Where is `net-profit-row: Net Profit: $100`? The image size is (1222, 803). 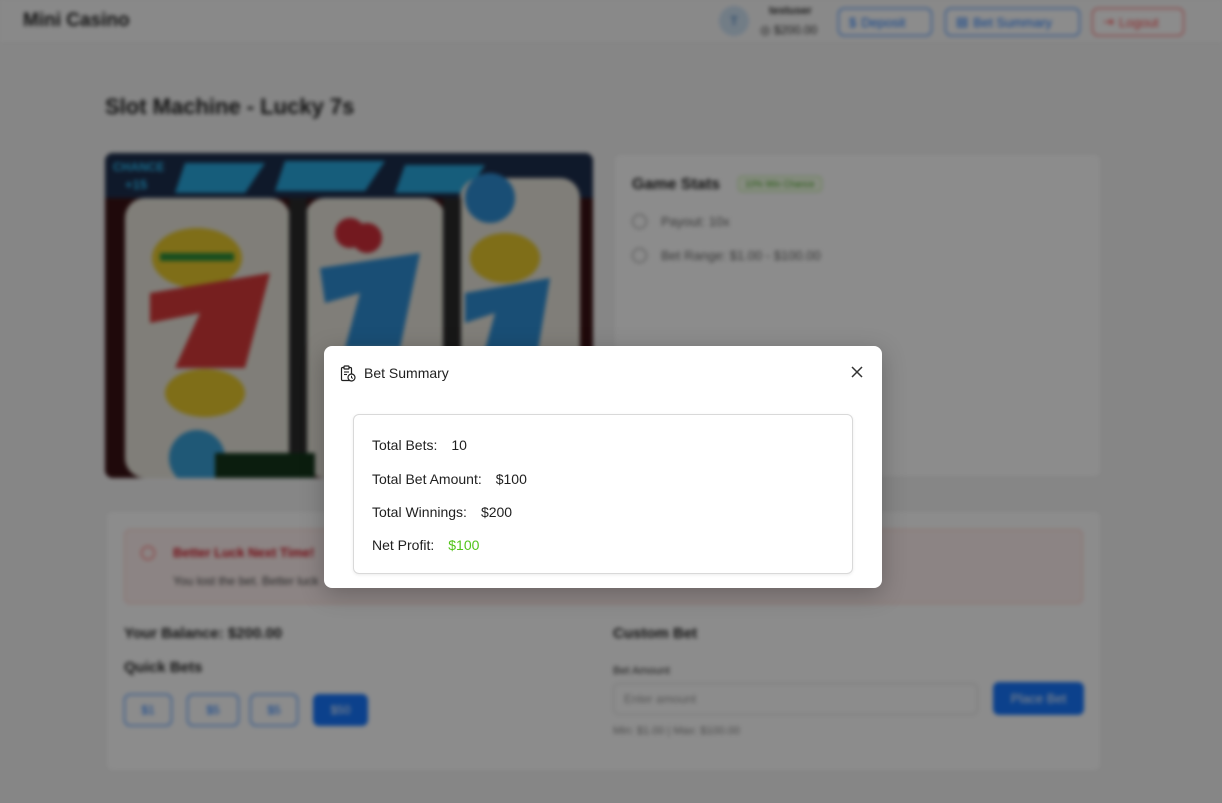
net-profit-row: Net Profit: $100 is located at coordinates (425, 545).